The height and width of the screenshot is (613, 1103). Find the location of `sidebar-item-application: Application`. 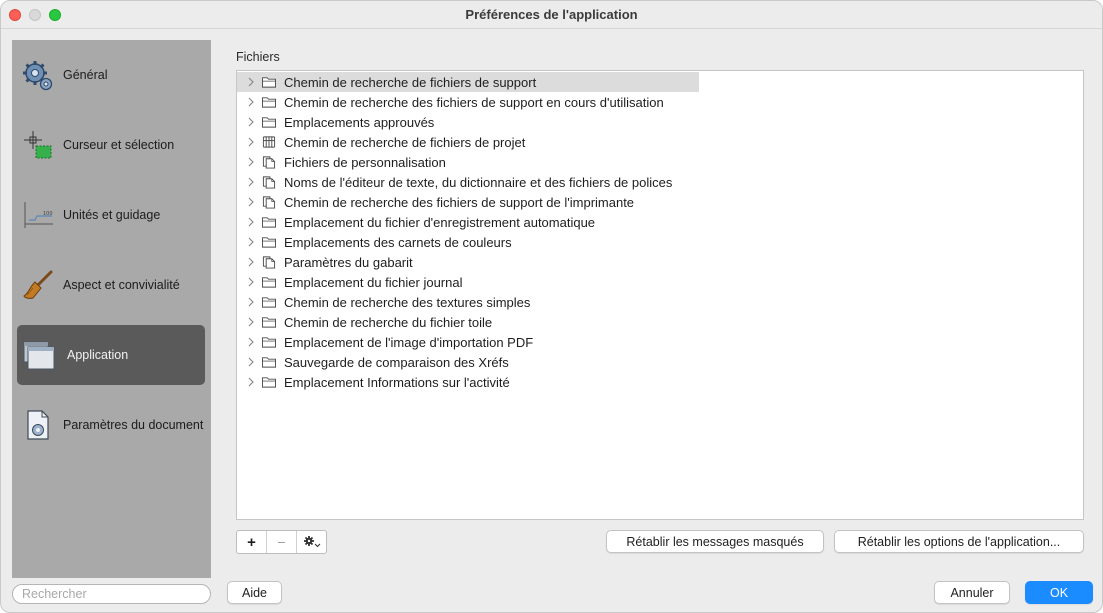

sidebar-item-application: Application is located at coordinates (111, 355).